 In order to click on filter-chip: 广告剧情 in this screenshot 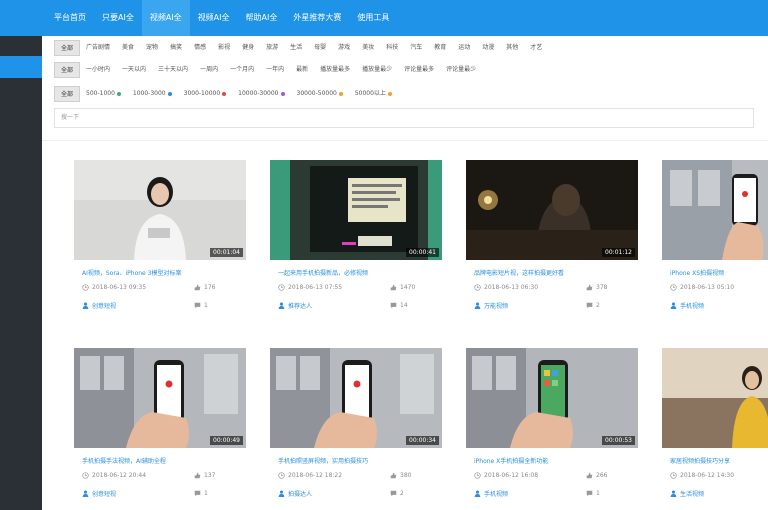, I will do `click(98, 48)`.